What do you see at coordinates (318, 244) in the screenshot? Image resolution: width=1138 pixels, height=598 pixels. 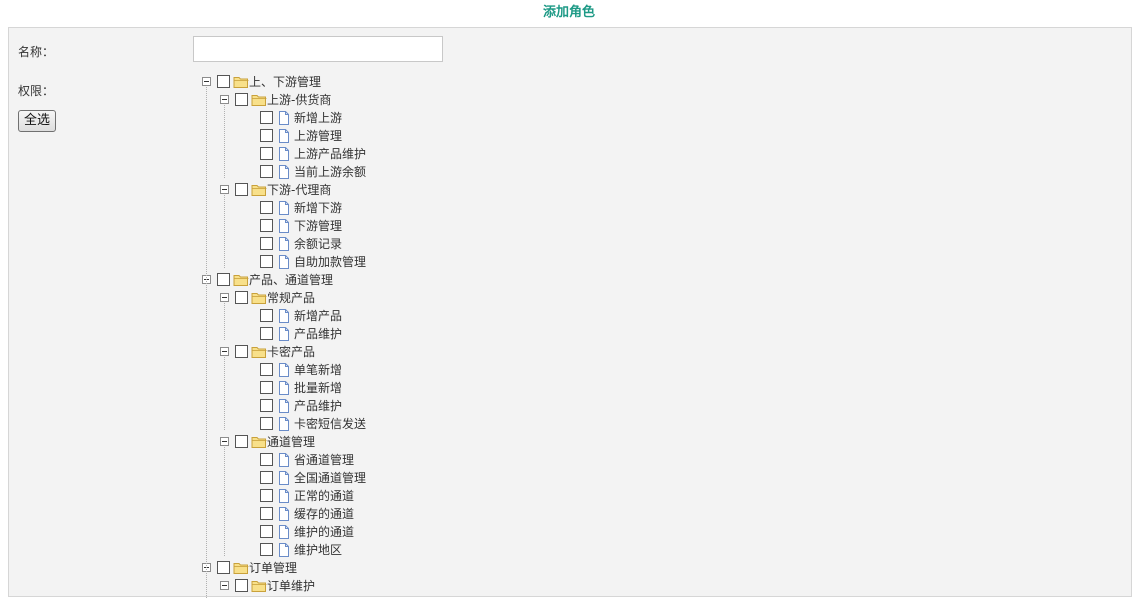 I see `tree-node-label: 余额记录` at bounding box center [318, 244].